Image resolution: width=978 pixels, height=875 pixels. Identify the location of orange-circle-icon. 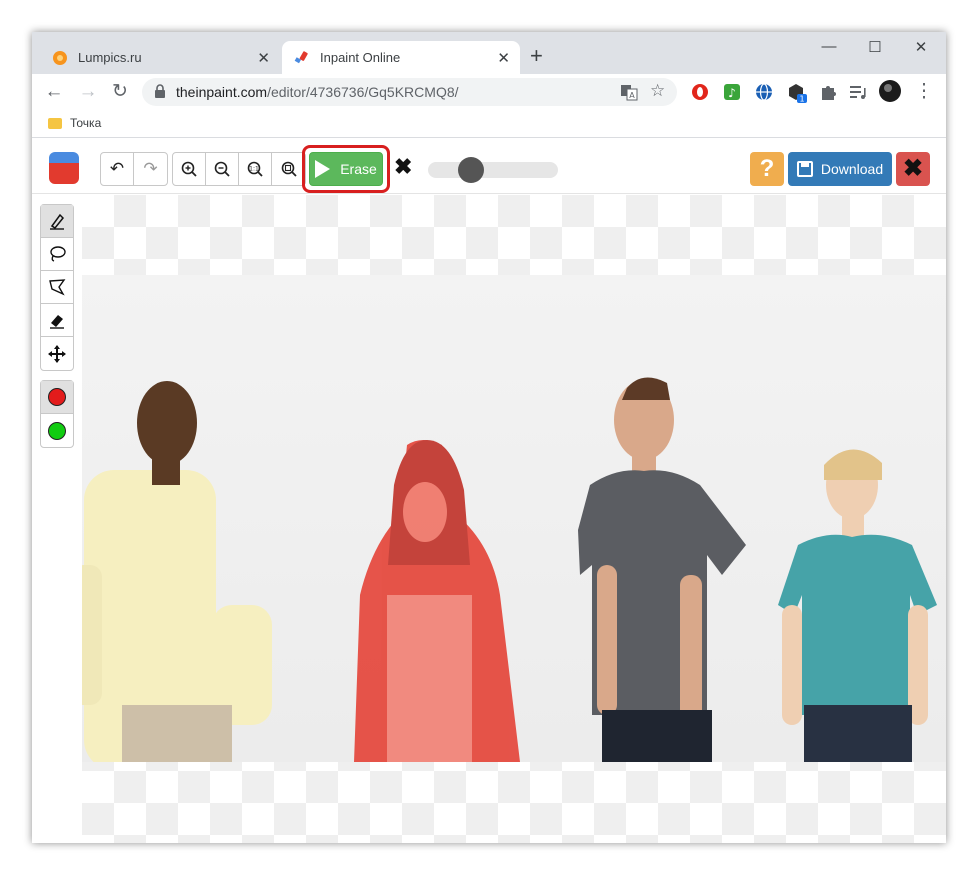
(60, 58).